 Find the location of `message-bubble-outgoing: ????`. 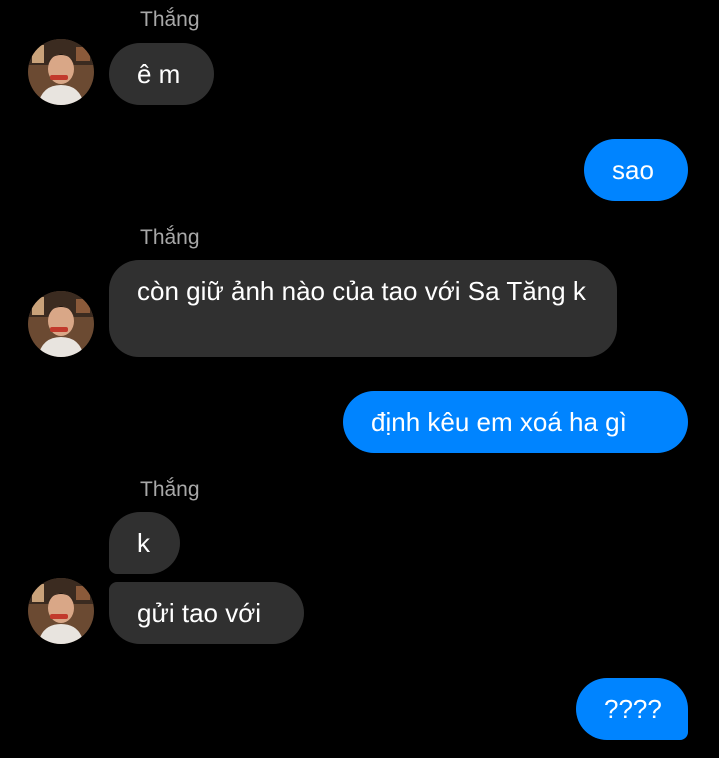

message-bubble-outgoing: ???? is located at coordinates (632, 709).